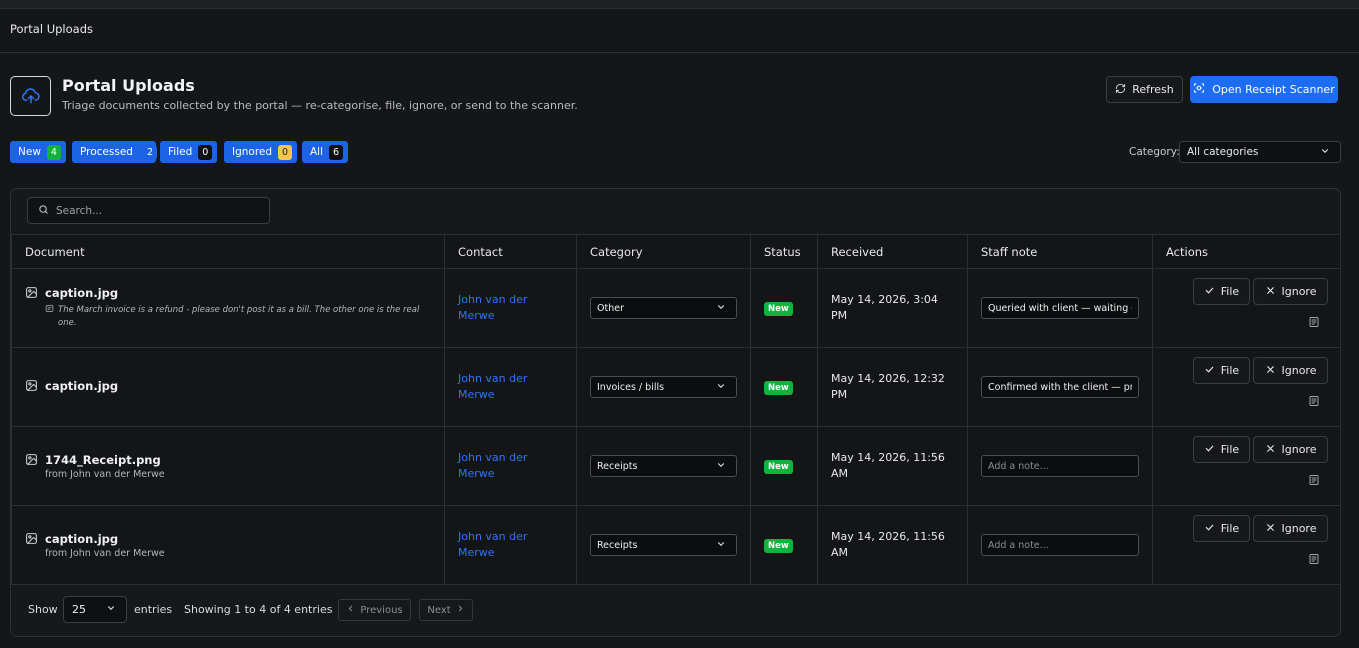  I want to click on column-header-staff-note: Staff note, so click(1060, 251).